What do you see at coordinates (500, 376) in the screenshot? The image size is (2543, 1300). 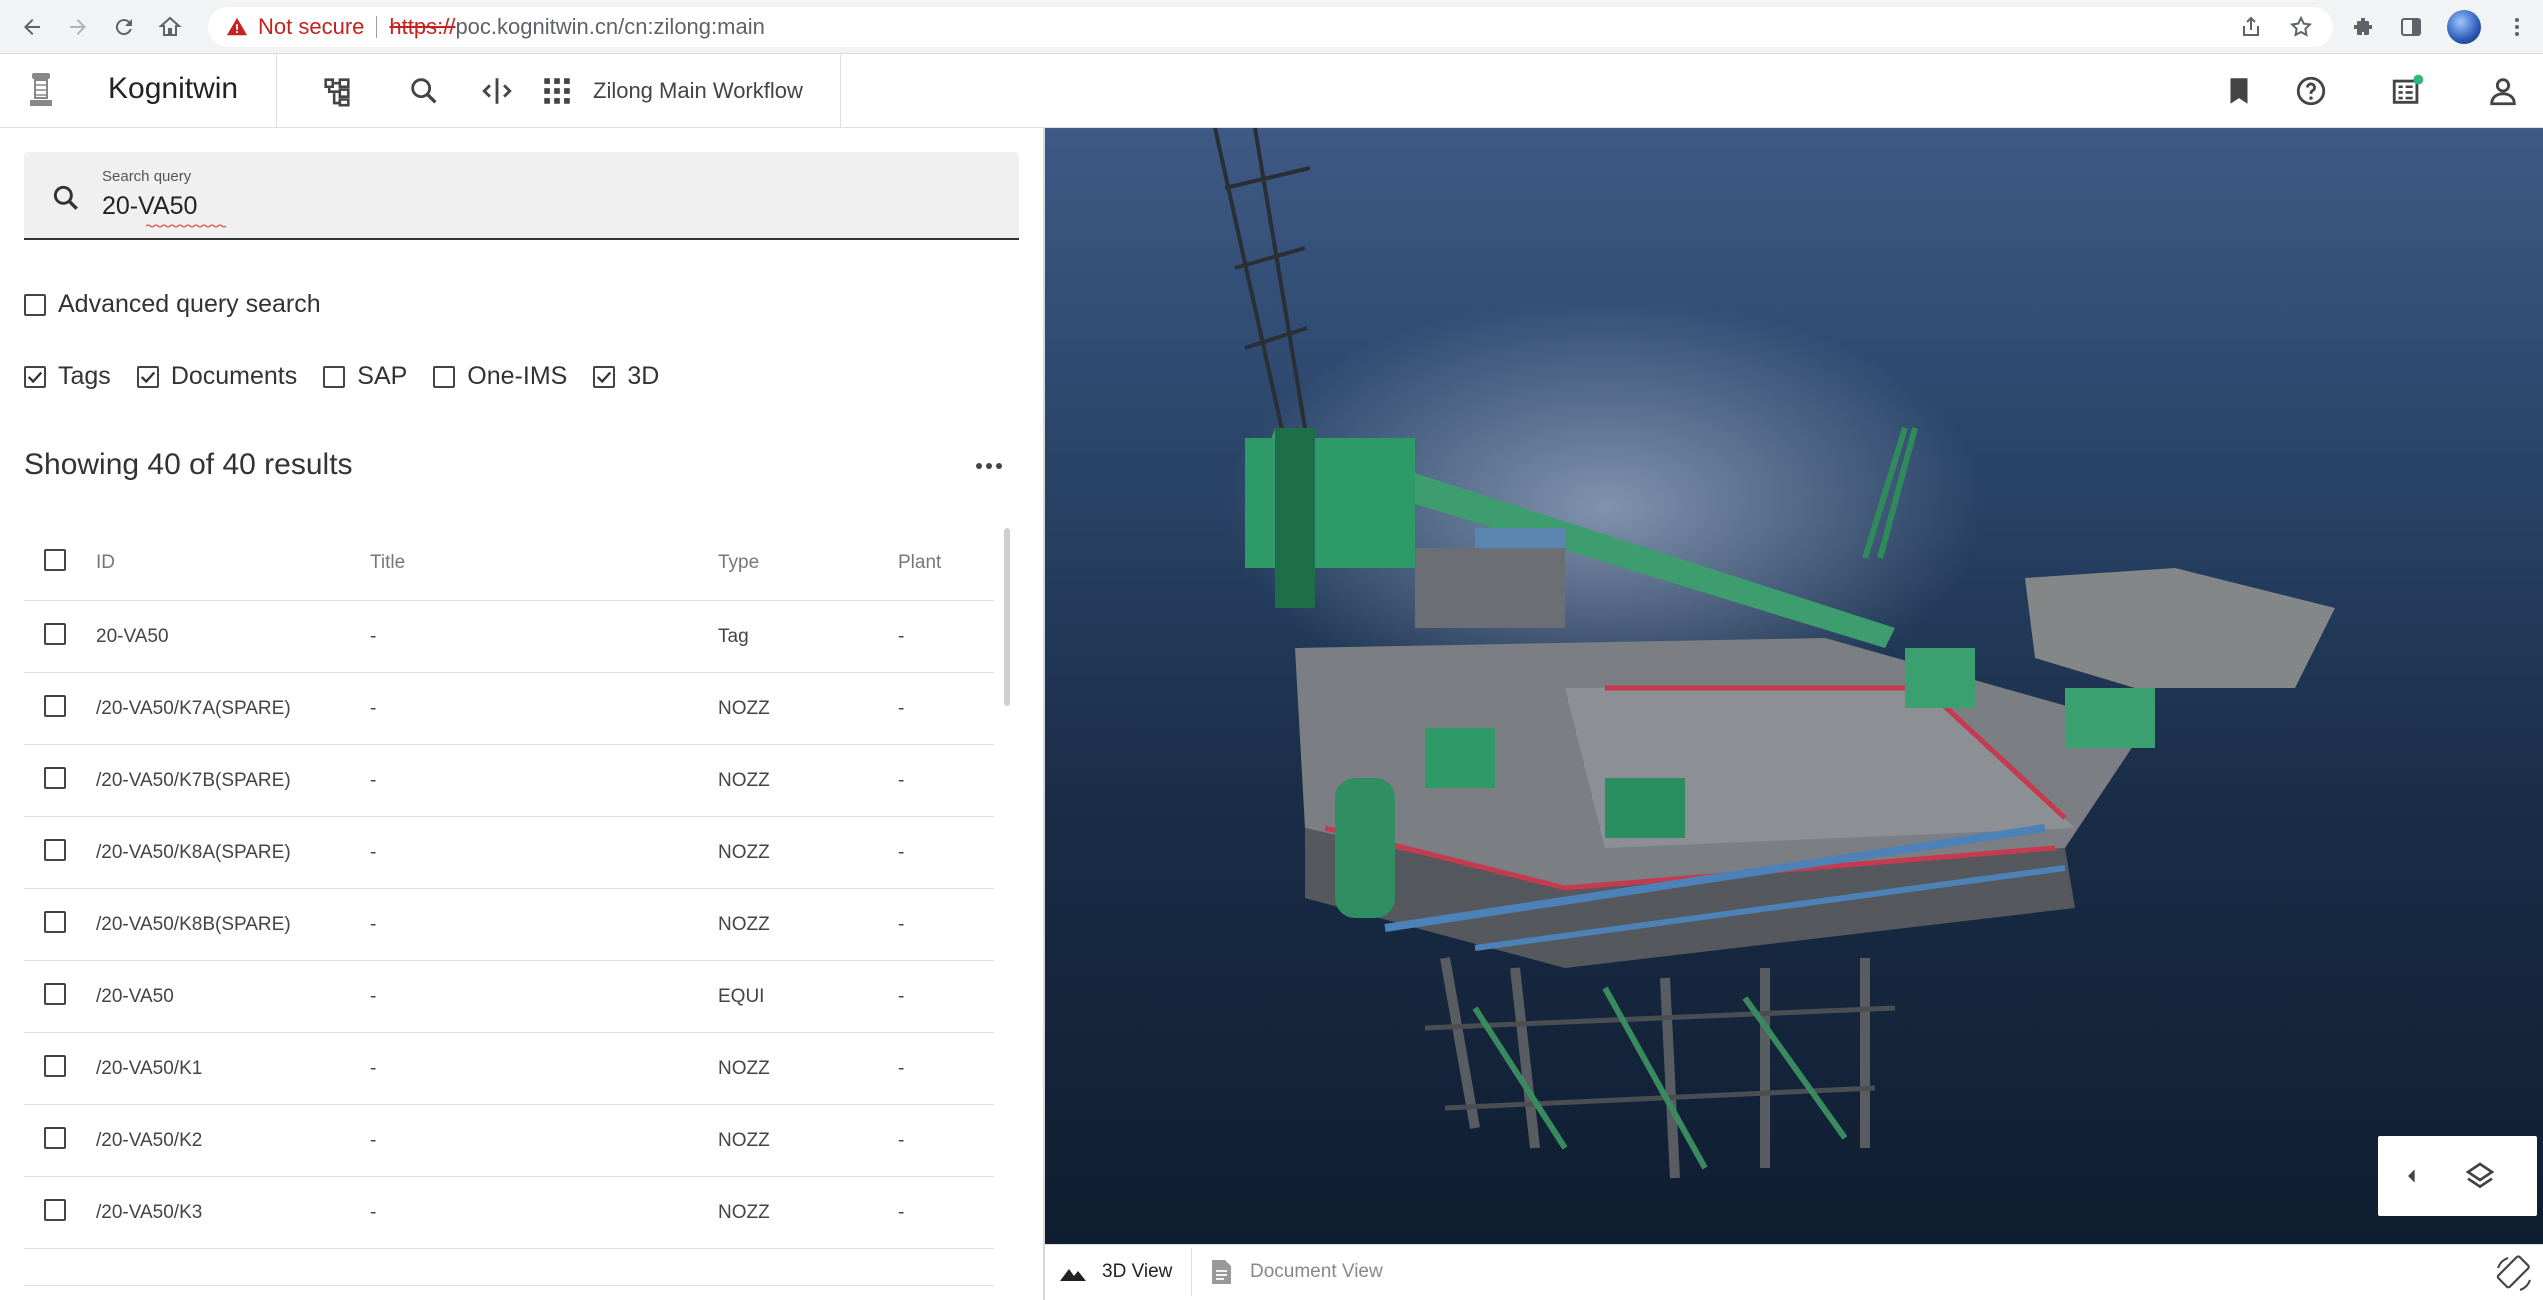 I see `filter-one-ims: One-IMS` at bounding box center [500, 376].